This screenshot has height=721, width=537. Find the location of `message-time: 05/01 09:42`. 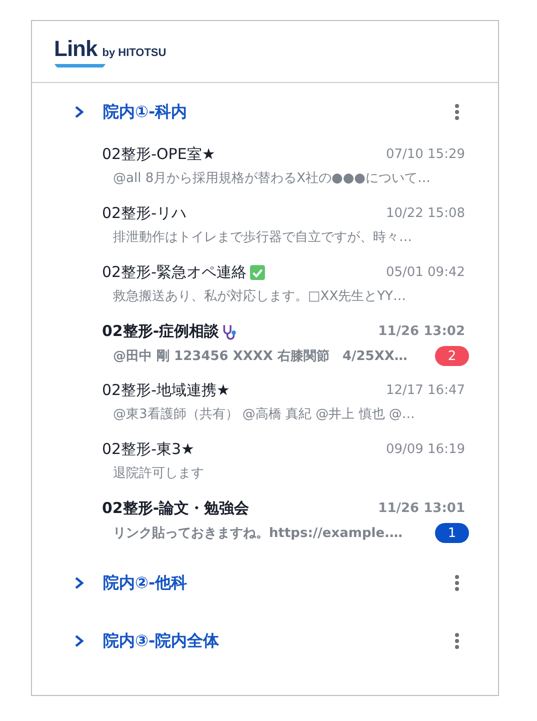

message-time: 05/01 09:42 is located at coordinates (425, 272).